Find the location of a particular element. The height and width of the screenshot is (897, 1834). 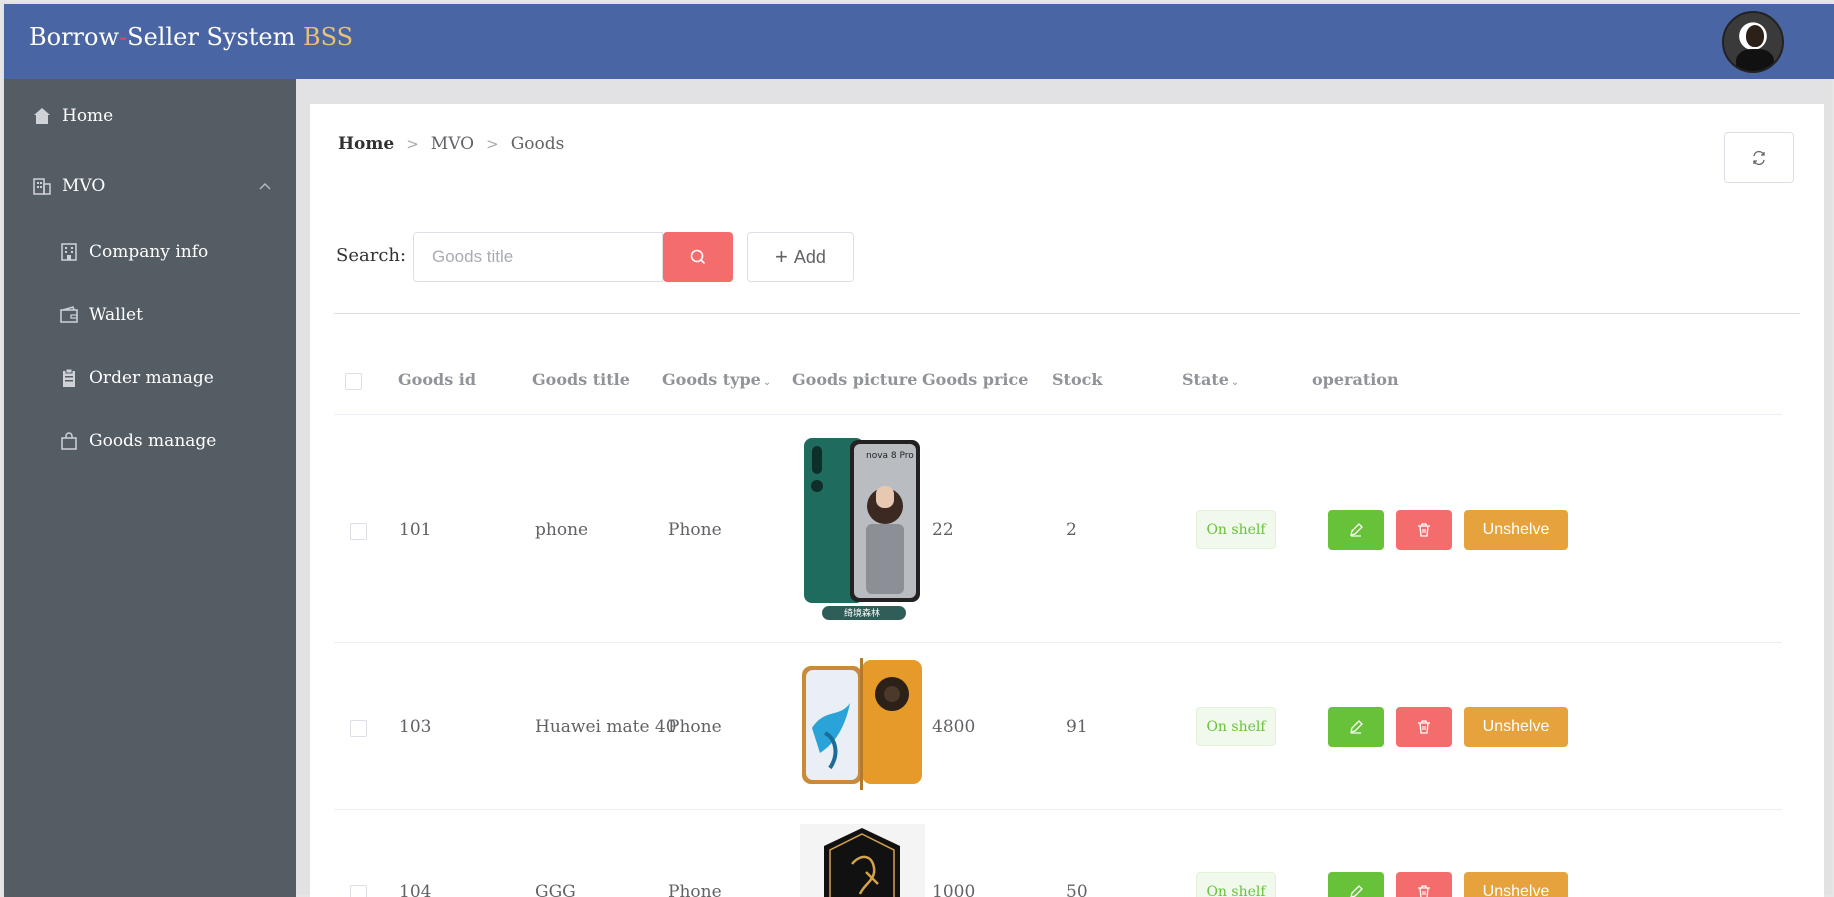

search-icon is located at coordinates (698, 257).